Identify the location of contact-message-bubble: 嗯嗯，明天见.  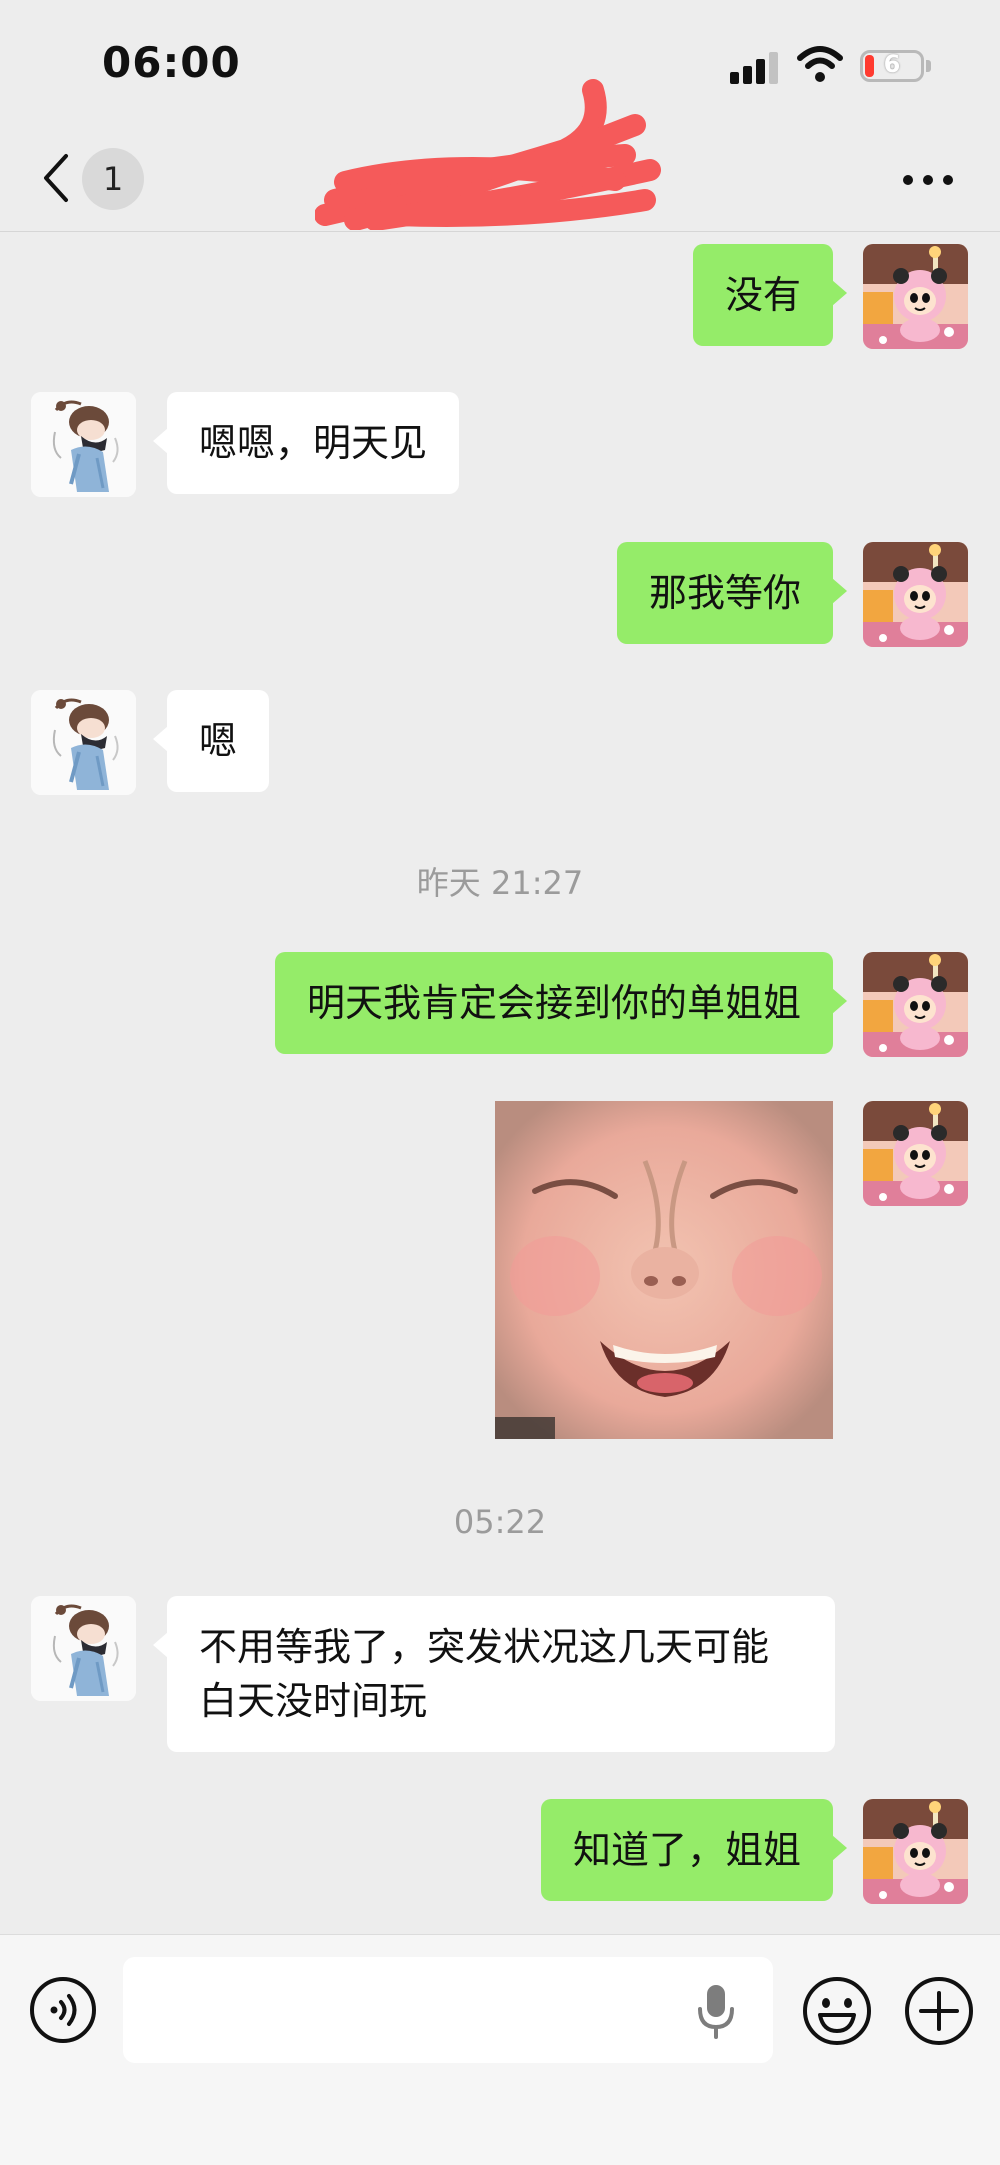
(306, 443).